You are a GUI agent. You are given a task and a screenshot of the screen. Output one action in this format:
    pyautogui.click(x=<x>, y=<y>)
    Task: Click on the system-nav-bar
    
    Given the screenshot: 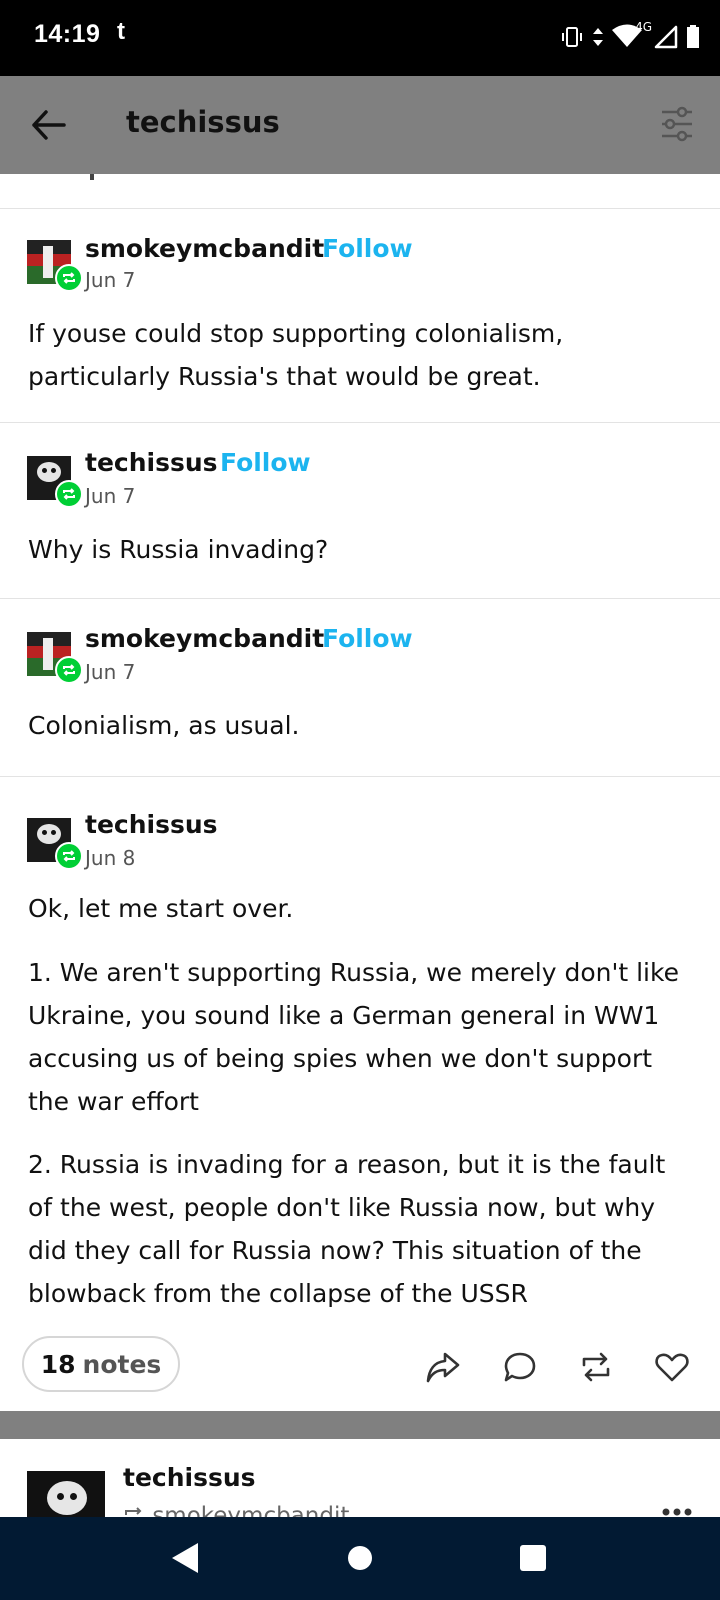 What is the action you would take?
    pyautogui.click(x=360, y=1558)
    